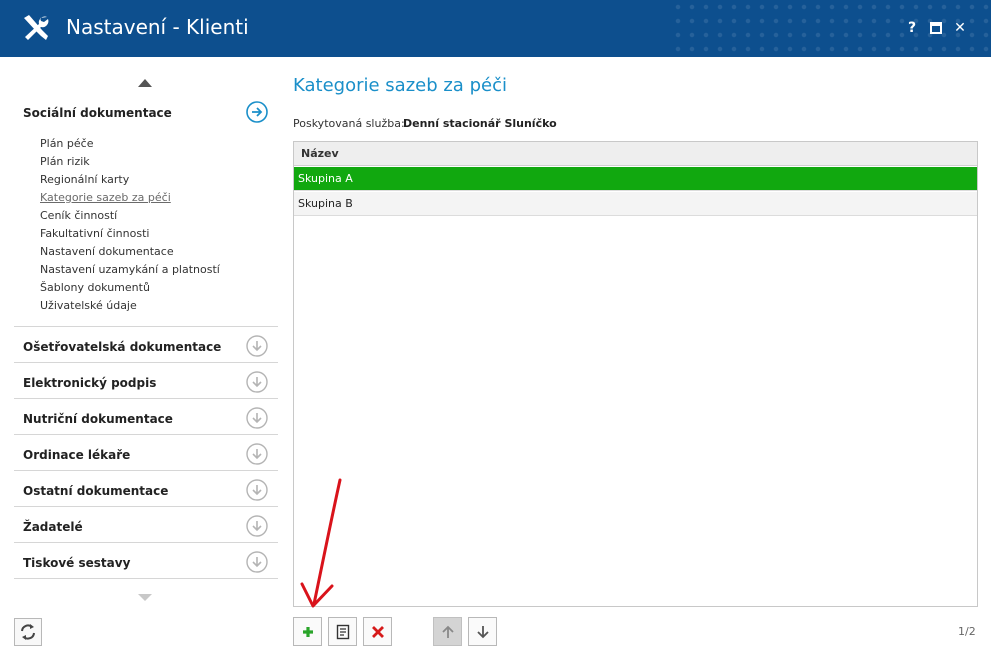 This screenshot has width=991, height=658. I want to click on move-down-button, so click(482, 631).